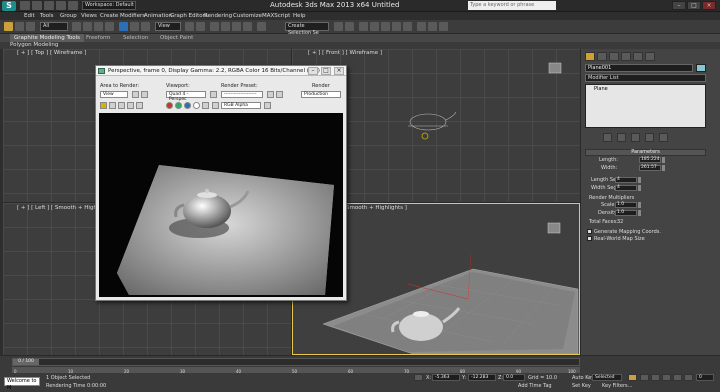 The image size is (720, 392). What do you see at coordinates (247, 26) in the screenshot?
I see `spinner-snap-icon` at bounding box center [247, 26].